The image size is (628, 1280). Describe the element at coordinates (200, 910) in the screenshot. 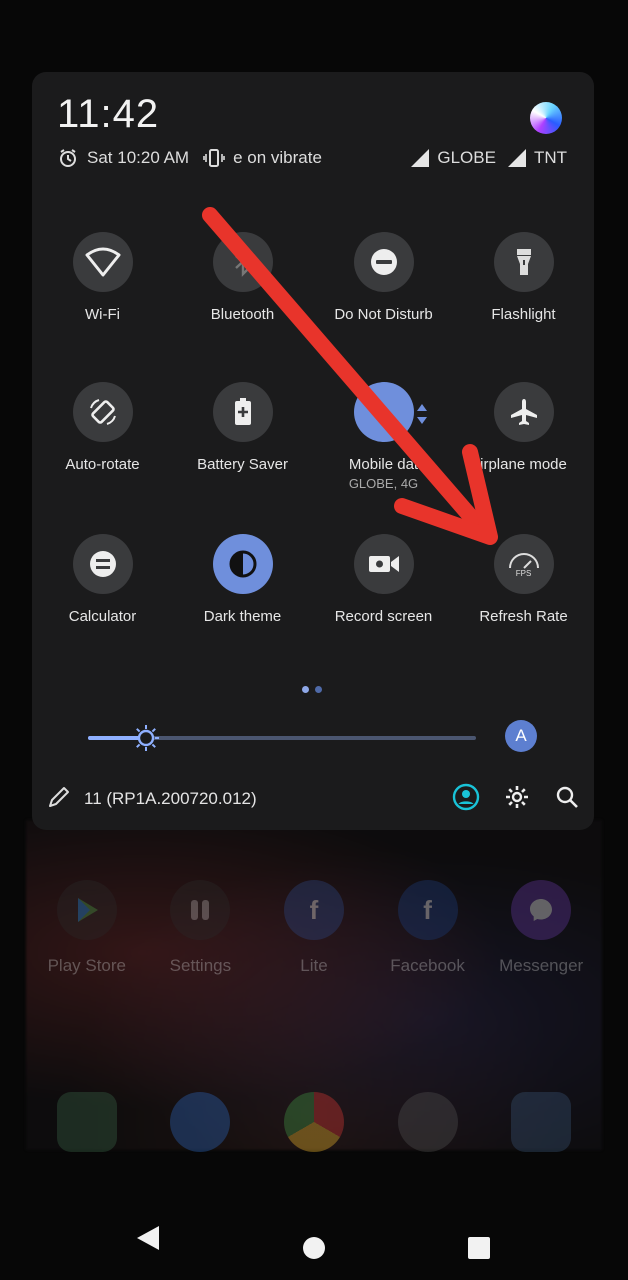

I see `settings-app-icon` at that location.